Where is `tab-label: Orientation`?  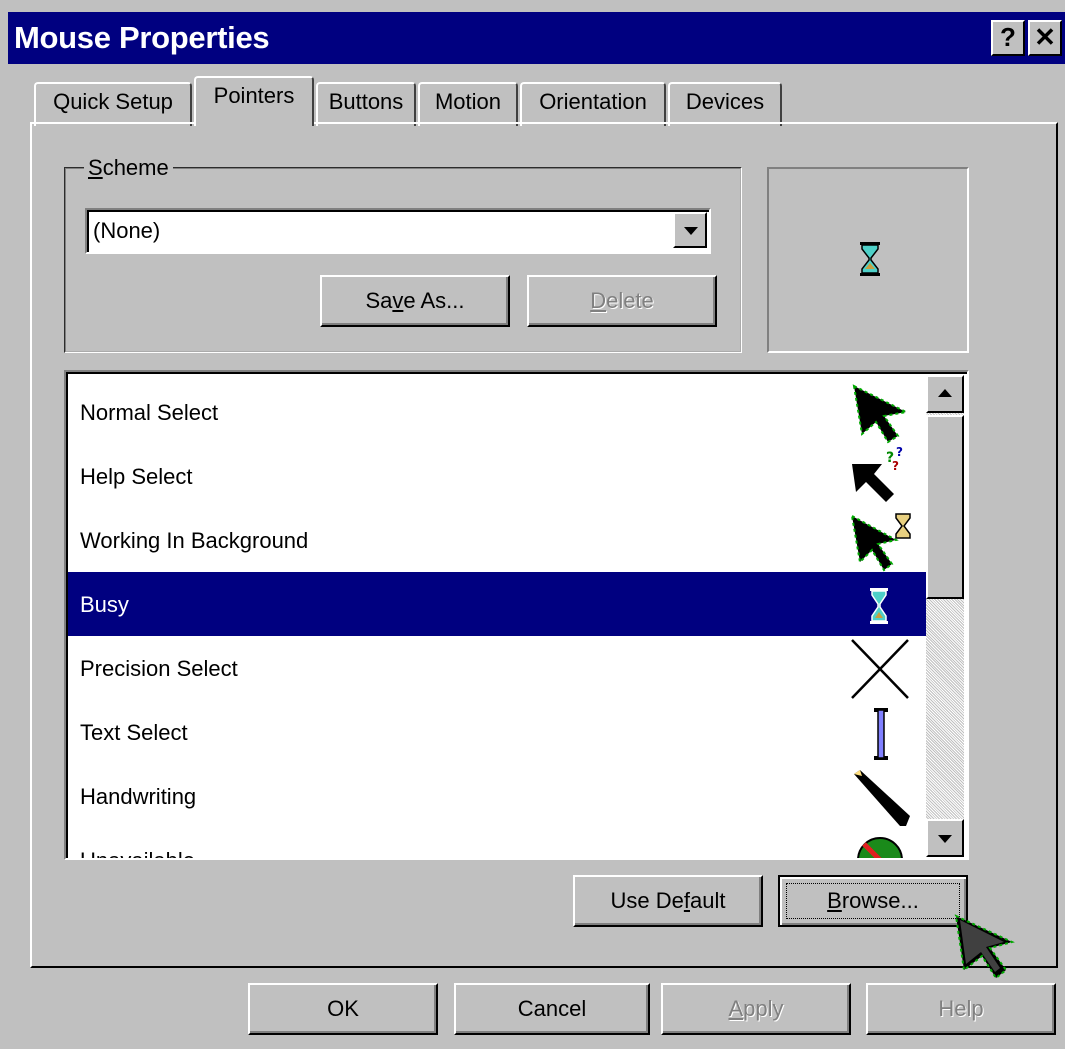 tab-label: Orientation is located at coordinates (593, 101).